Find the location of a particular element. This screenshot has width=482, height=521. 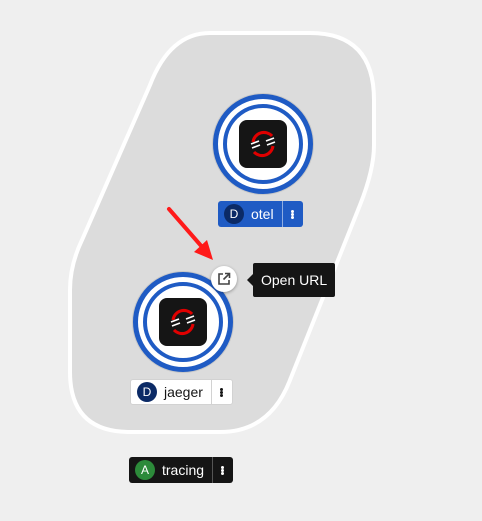

external-link-icon is located at coordinates (224, 278).